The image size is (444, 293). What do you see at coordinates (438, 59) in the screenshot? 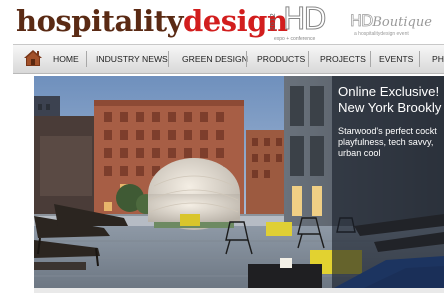
I see `nav-photos: PHO` at bounding box center [438, 59].